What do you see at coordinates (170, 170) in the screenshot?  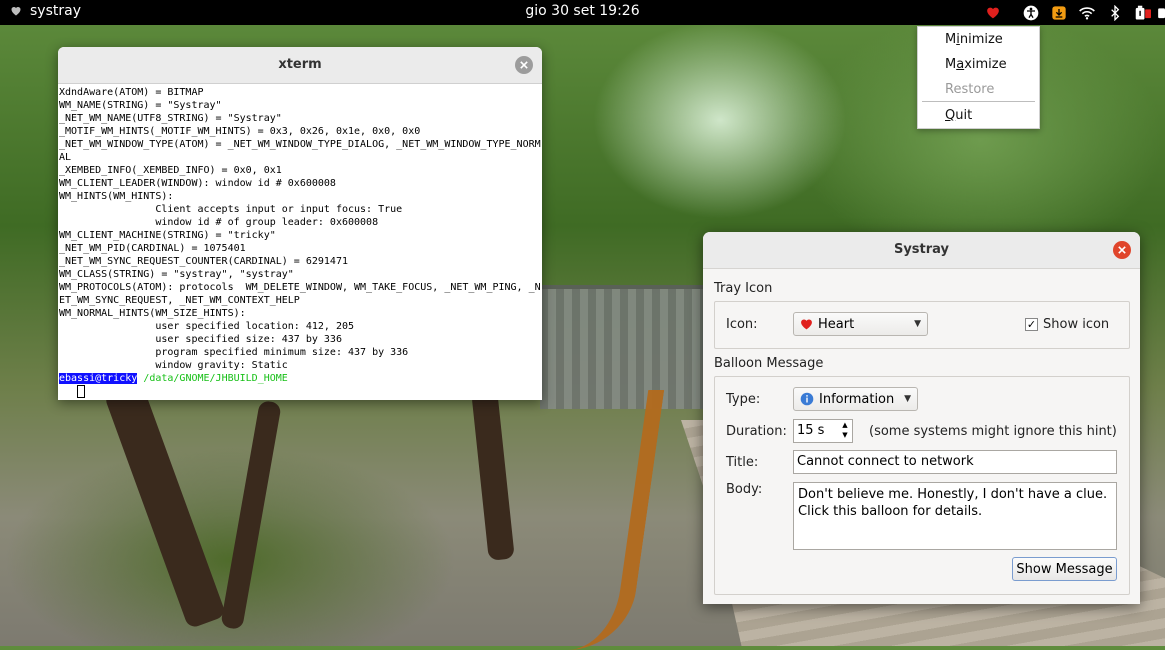 I see `terminal-line: _XEMBED_INFO(_XEMBED_INFO) = 0x0, 0x1` at bounding box center [170, 170].